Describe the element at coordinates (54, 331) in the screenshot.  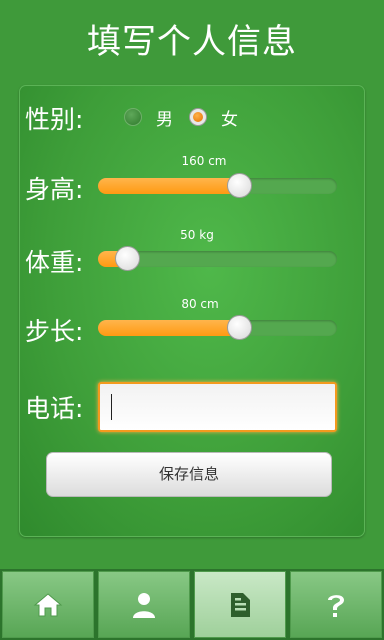
I see `step-label: 步长:` at that location.